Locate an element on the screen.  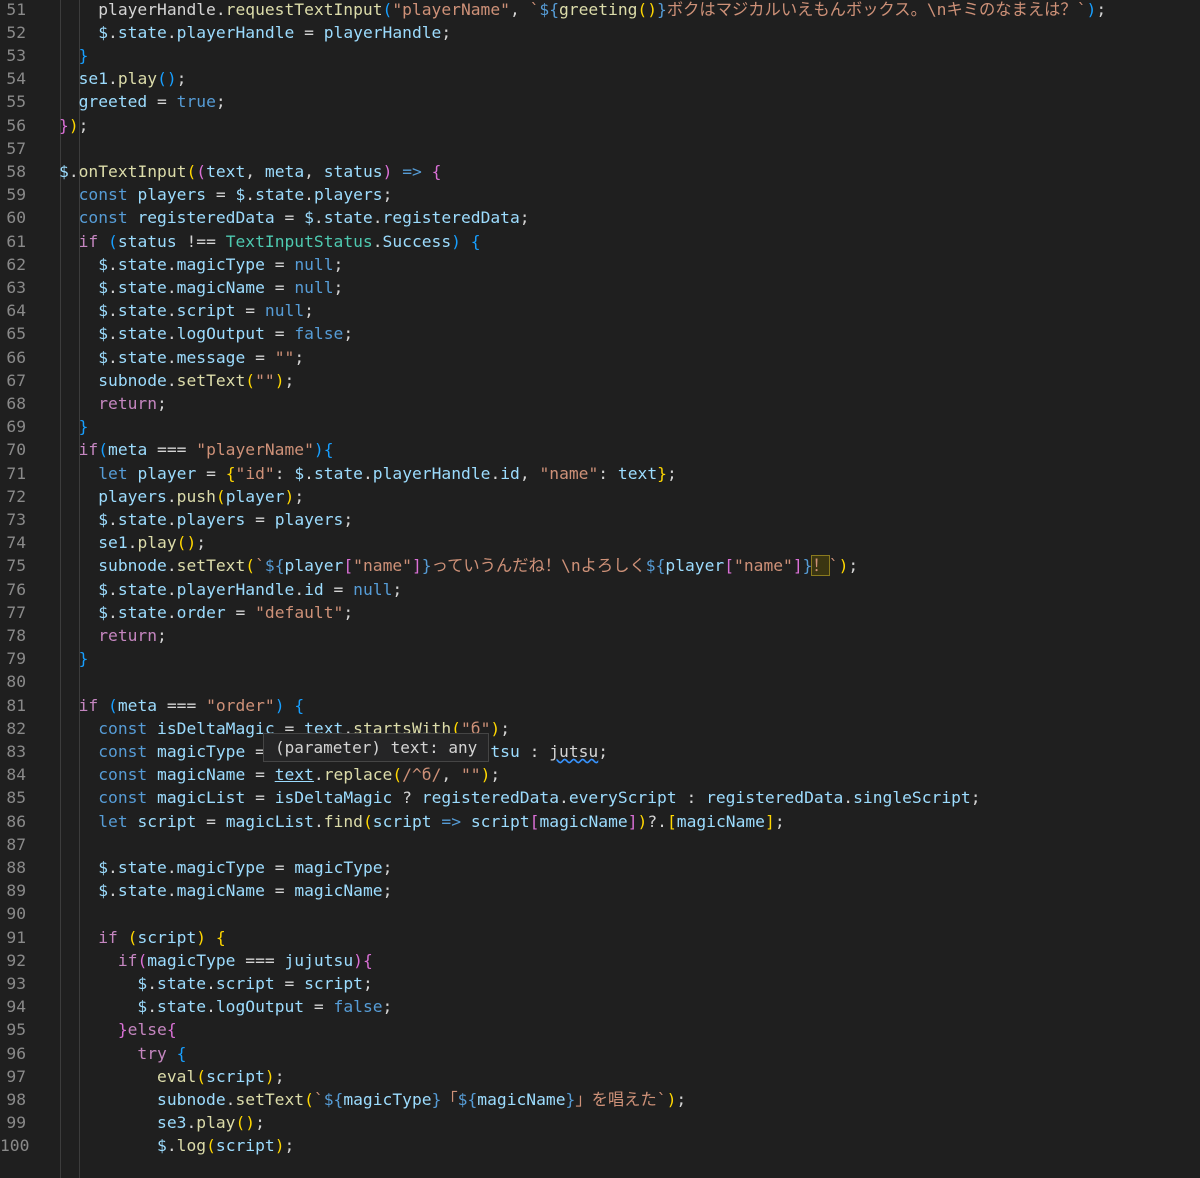
code-line: 92 if(magicType === jujutsu){ is located at coordinates (600, 960).